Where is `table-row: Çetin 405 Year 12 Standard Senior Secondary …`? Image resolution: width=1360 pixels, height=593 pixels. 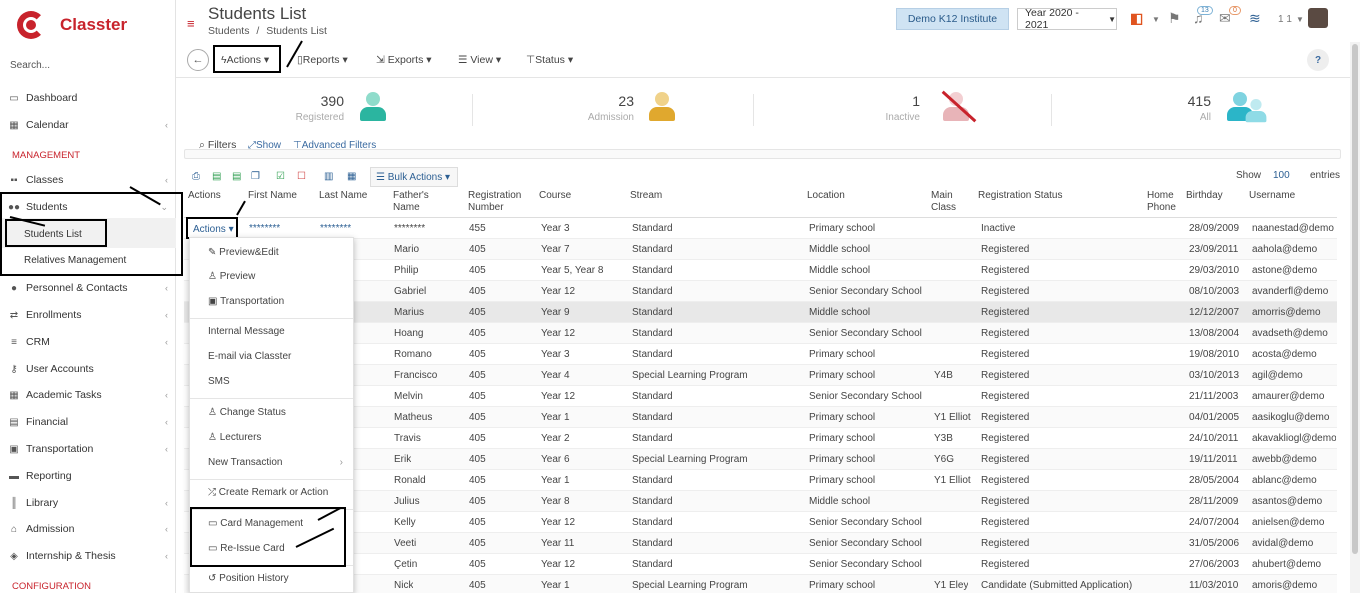
table-row: Çetin 405 Year 12 Standard Senior Secondary … is located at coordinates (760, 564).